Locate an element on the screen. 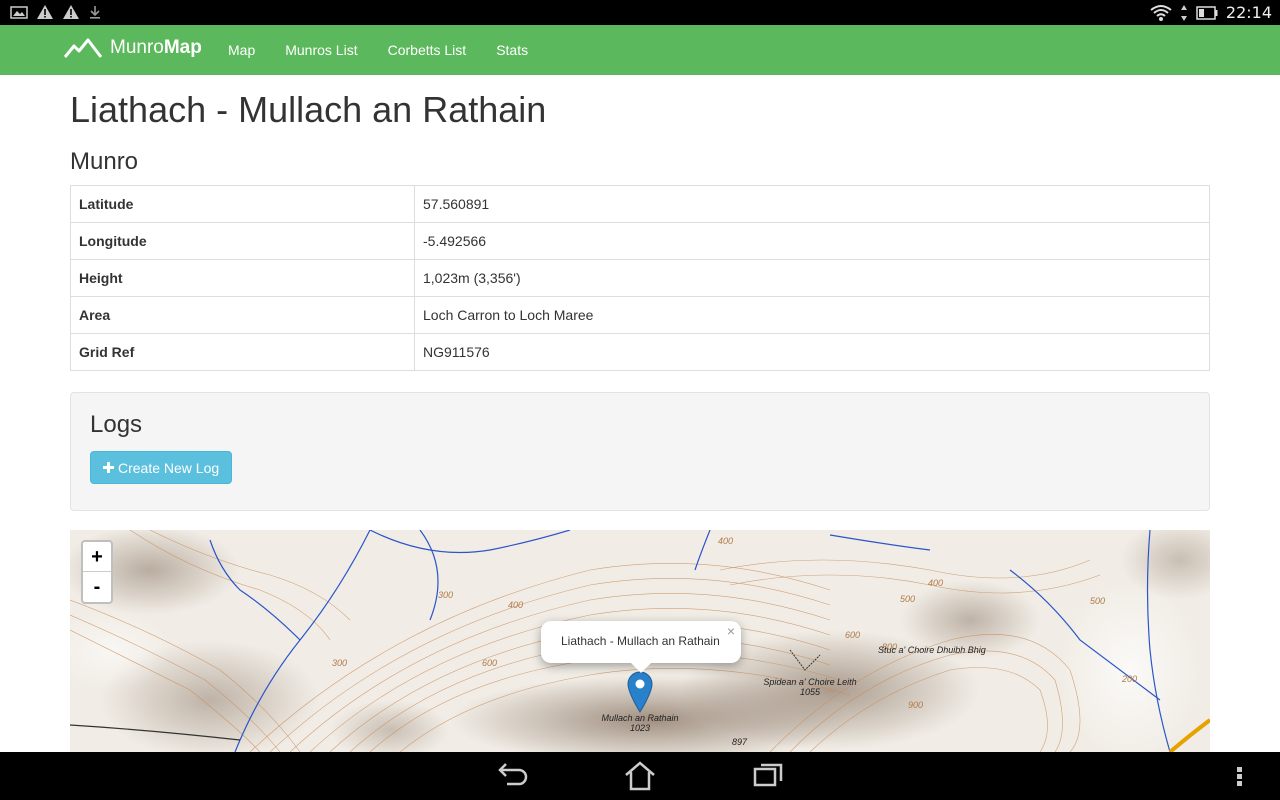 This screenshot has height=800, width=1280. nav-corbetts-list-link: Corbetts List is located at coordinates (427, 50).